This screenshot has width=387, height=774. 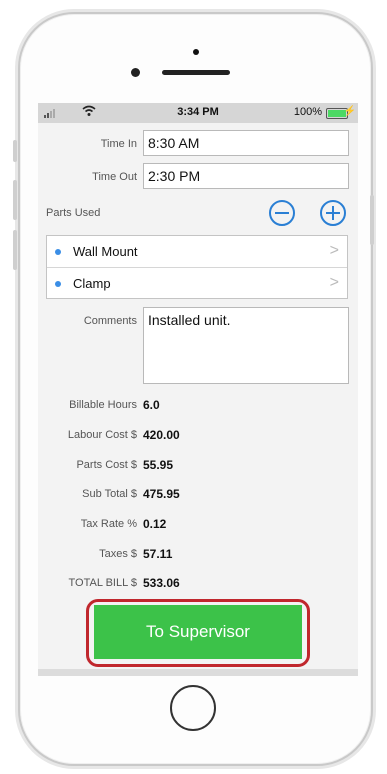 I want to click on to-supervisor-button: To Supervisor, so click(x=198, y=632).